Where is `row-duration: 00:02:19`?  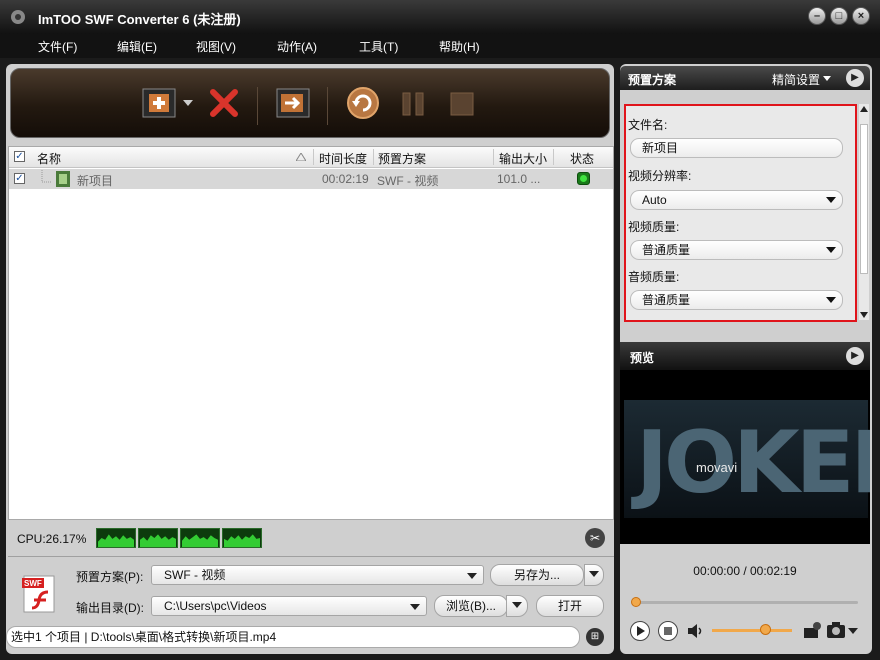
row-duration: 00:02:19 is located at coordinates (345, 179).